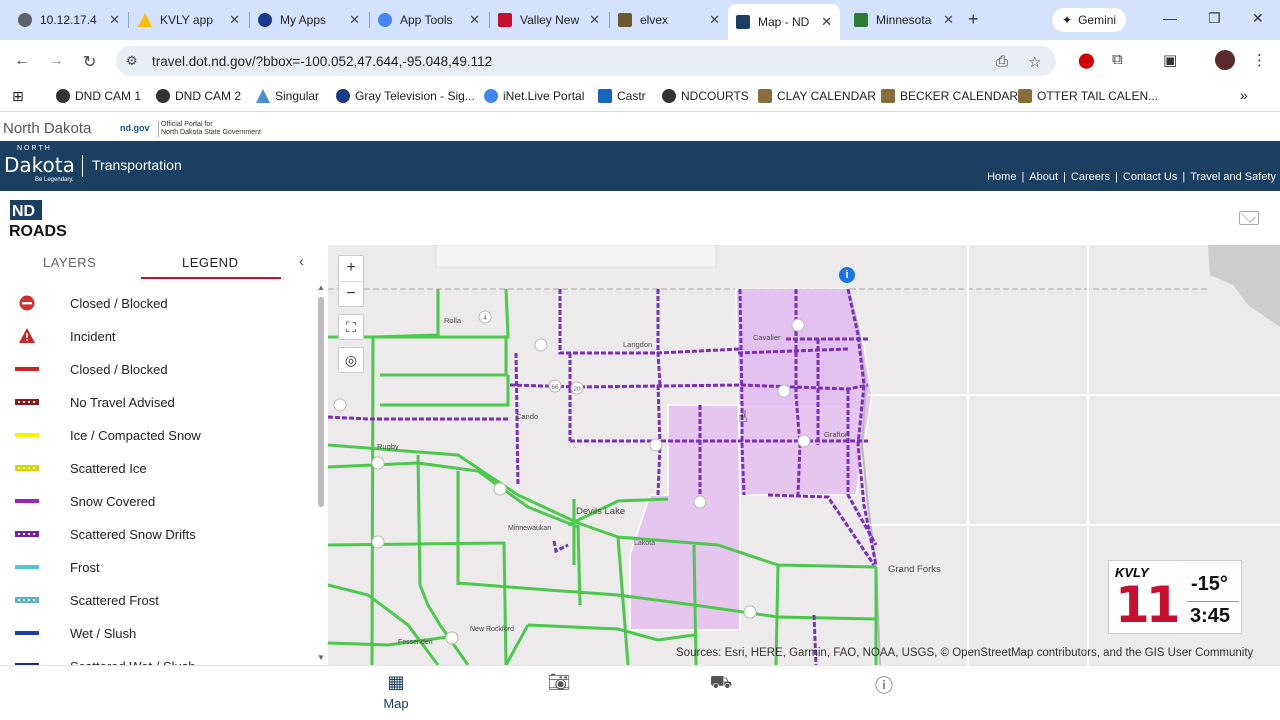 The width and height of the screenshot is (1280, 720). What do you see at coordinates (1117, 59) in the screenshot?
I see `extensions-icon: ⧉` at bounding box center [1117, 59].